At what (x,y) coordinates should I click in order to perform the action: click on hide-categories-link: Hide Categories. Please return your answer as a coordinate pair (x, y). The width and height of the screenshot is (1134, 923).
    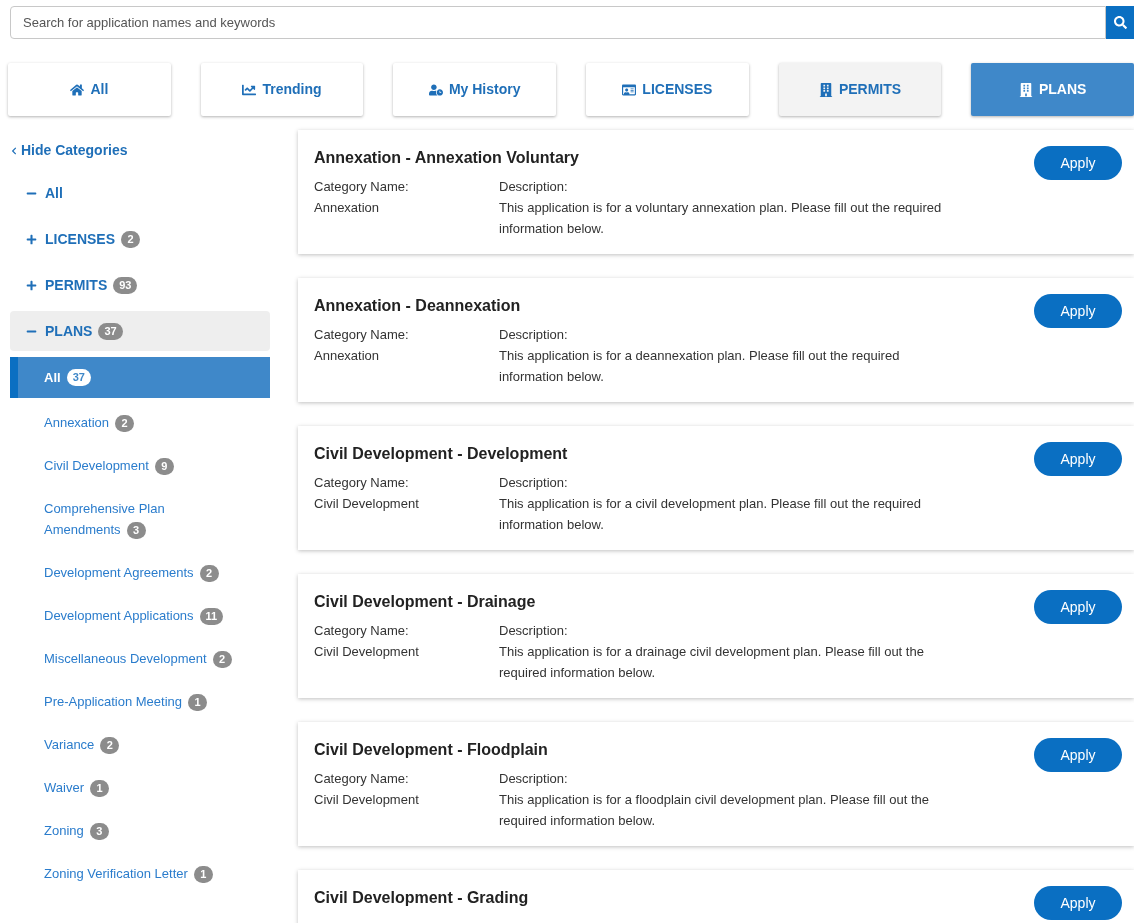
    Looking at the image, I should click on (140, 150).